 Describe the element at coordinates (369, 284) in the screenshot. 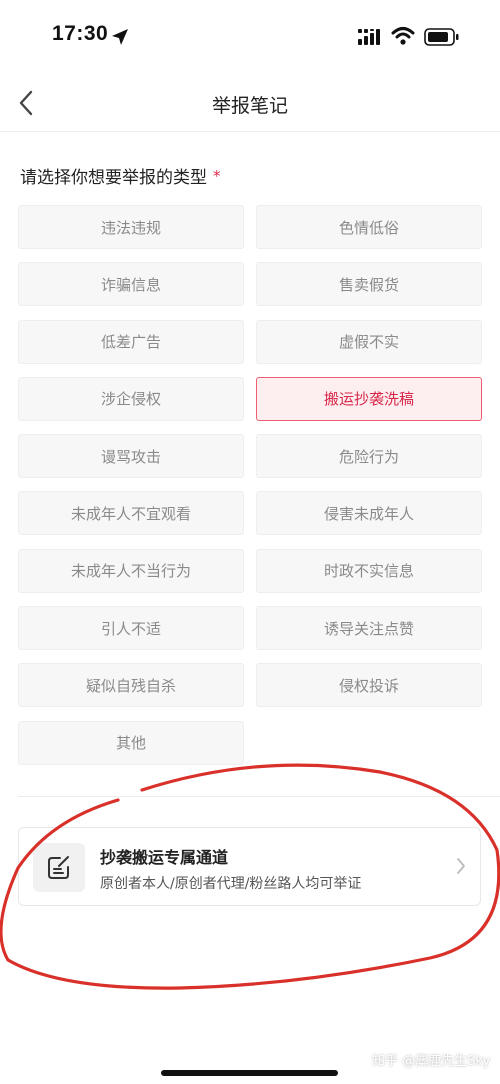

I see `report-option: 售卖假货` at that location.